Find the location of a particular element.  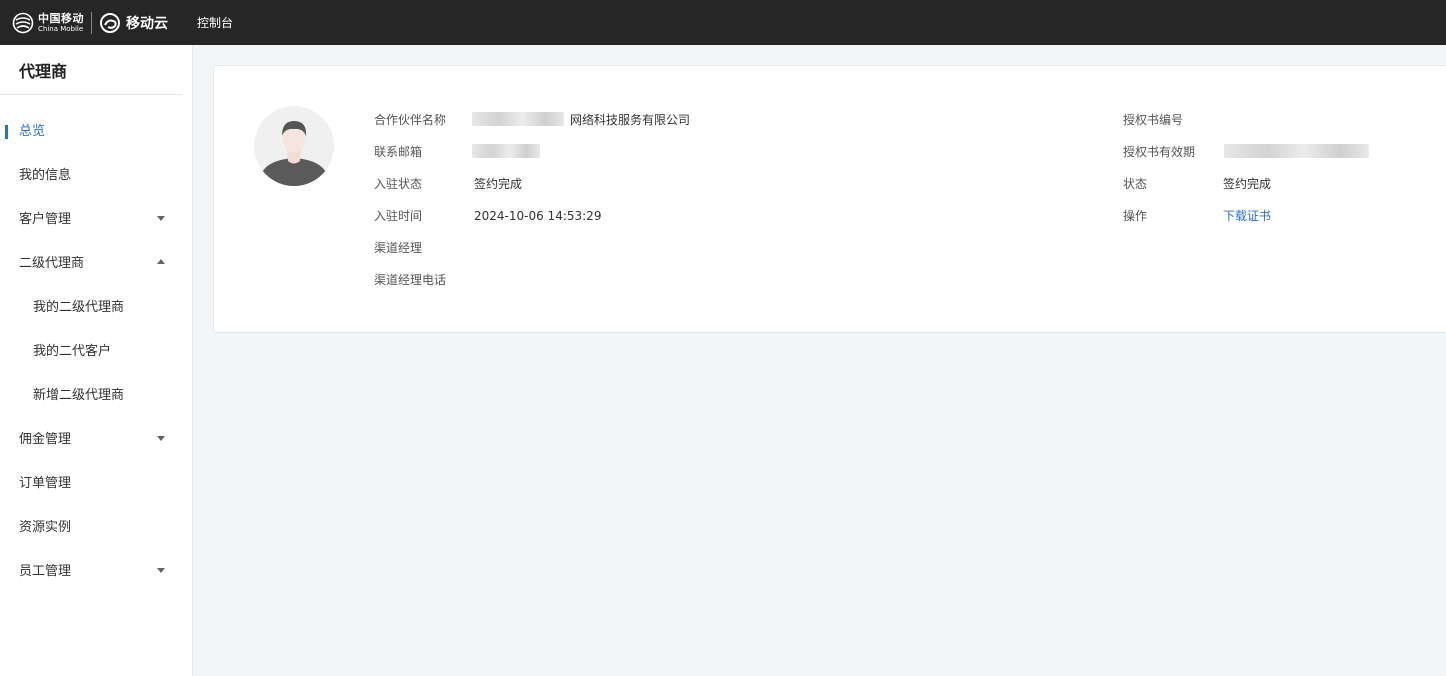

sidebar-item-secondary-agent: 二级代理商 is located at coordinates (96, 264).